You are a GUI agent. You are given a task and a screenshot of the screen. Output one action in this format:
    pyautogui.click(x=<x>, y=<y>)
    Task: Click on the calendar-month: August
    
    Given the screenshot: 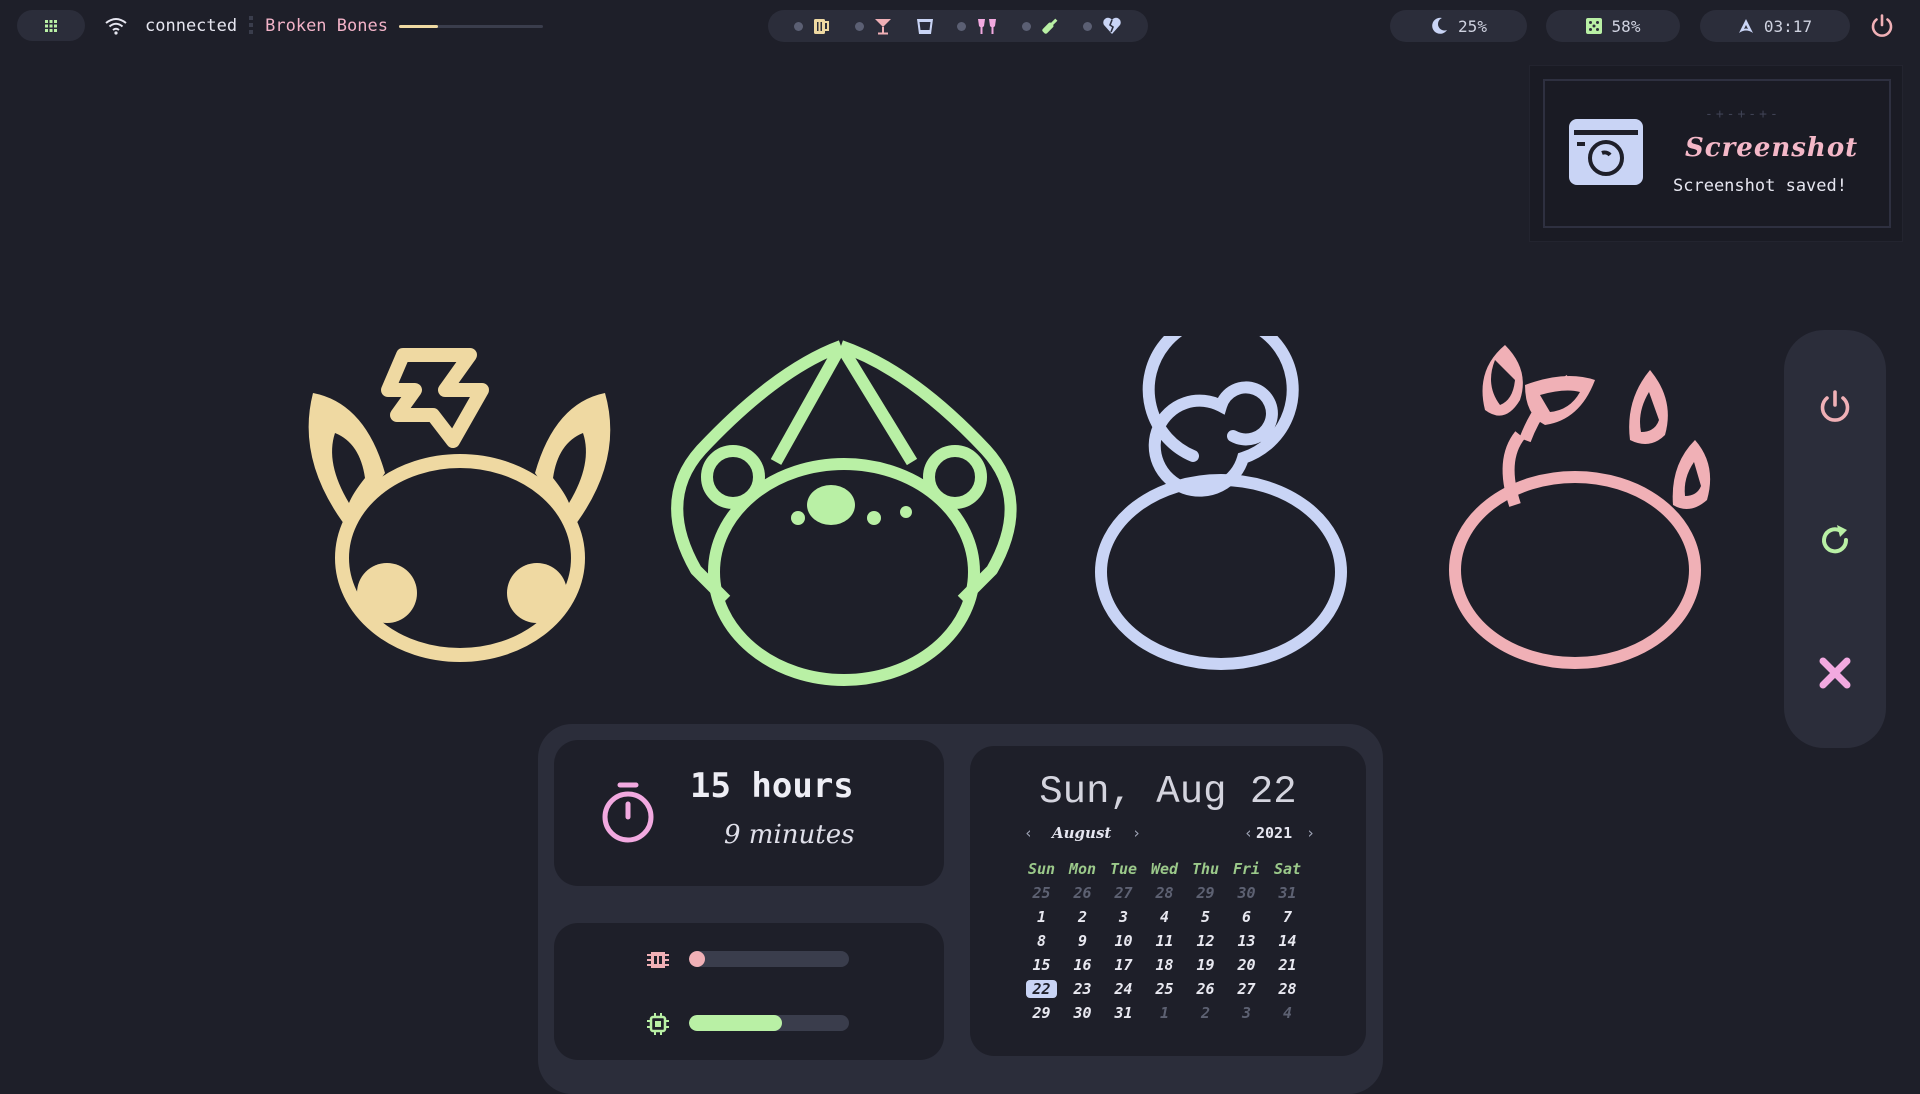 What is the action you would take?
    pyautogui.click(x=1081, y=833)
    